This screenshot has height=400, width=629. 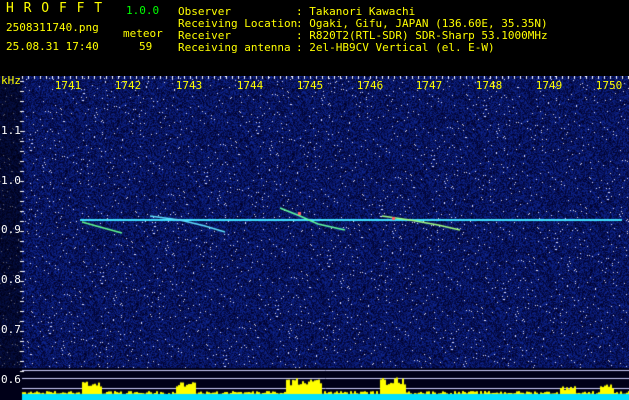 What do you see at coordinates (143, 33) in the screenshot?
I see `meteor-label: meteor` at bounding box center [143, 33].